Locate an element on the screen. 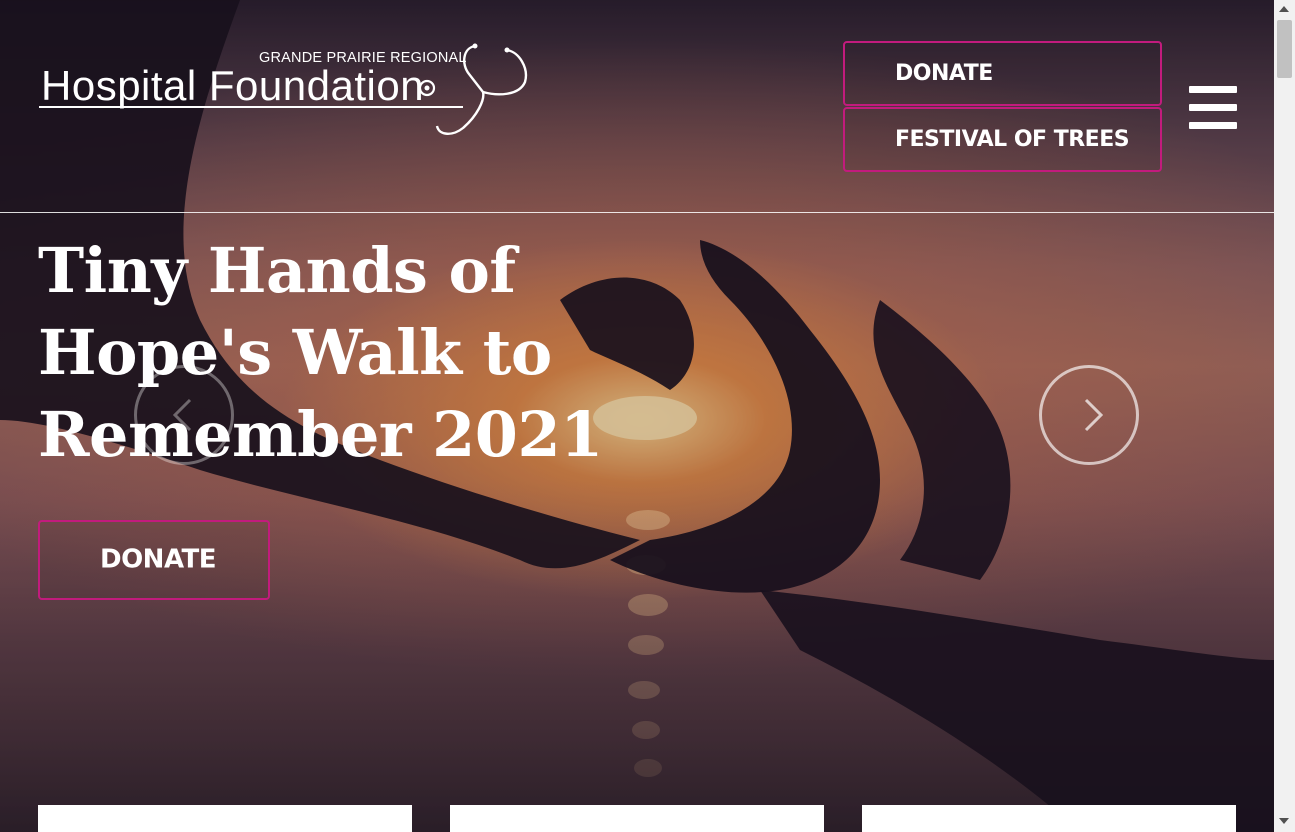 Image resolution: width=1295 pixels, height=832 pixels. header-donate-button: DONATE is located at coordinates (1002, 73).